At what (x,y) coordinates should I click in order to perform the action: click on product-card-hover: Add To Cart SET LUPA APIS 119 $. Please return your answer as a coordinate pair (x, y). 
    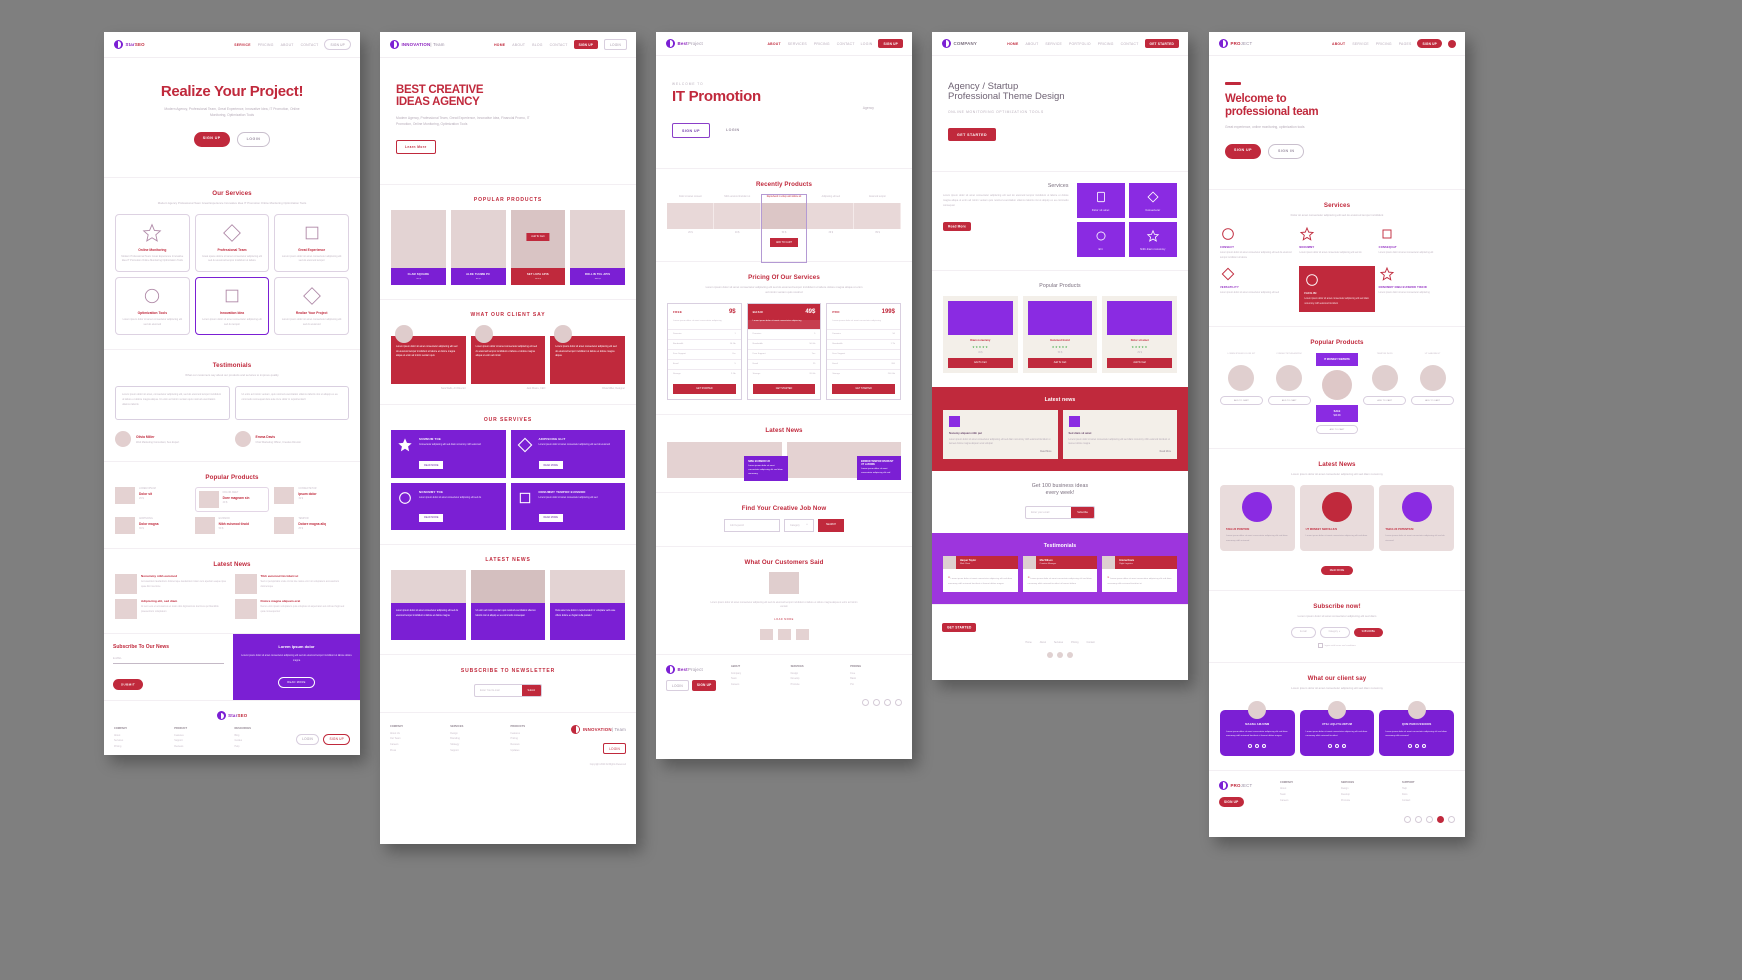
    Looking at the image, I should click on (538, 247).